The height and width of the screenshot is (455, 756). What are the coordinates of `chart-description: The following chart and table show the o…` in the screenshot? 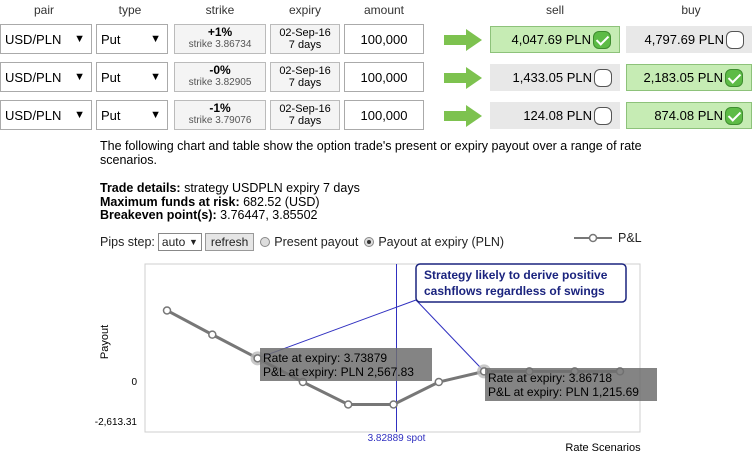 It's located at (371, 153).